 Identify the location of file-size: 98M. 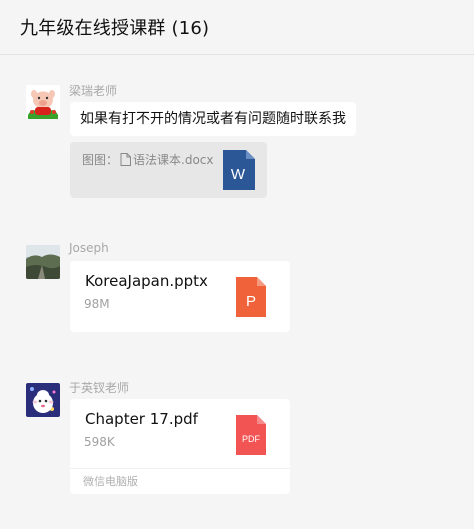
(97, 304).